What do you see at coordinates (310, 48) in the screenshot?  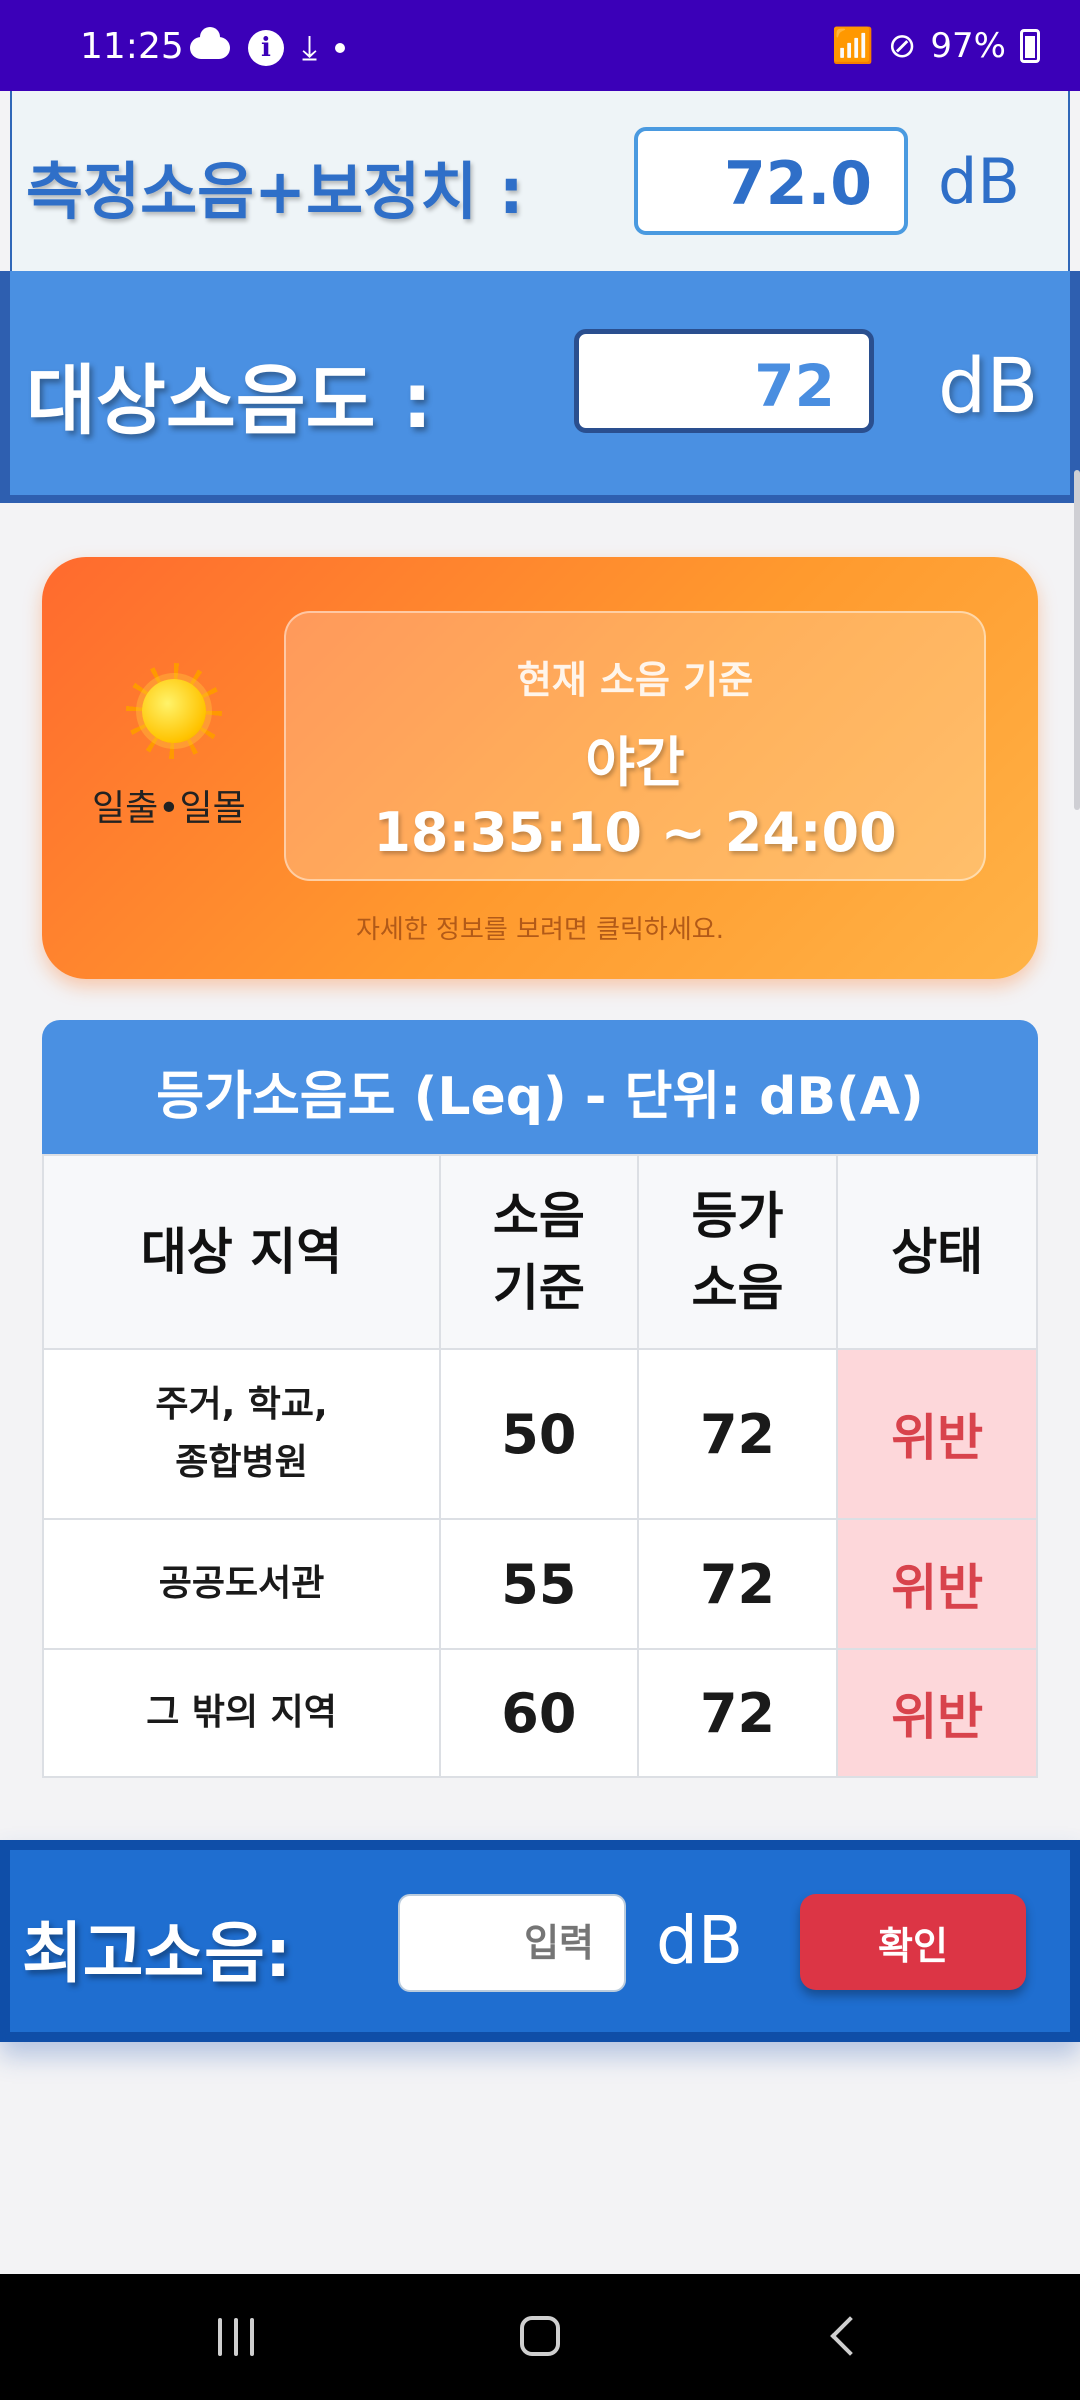 I see `download-icon: ⤓` at bounding box center [310, 48].